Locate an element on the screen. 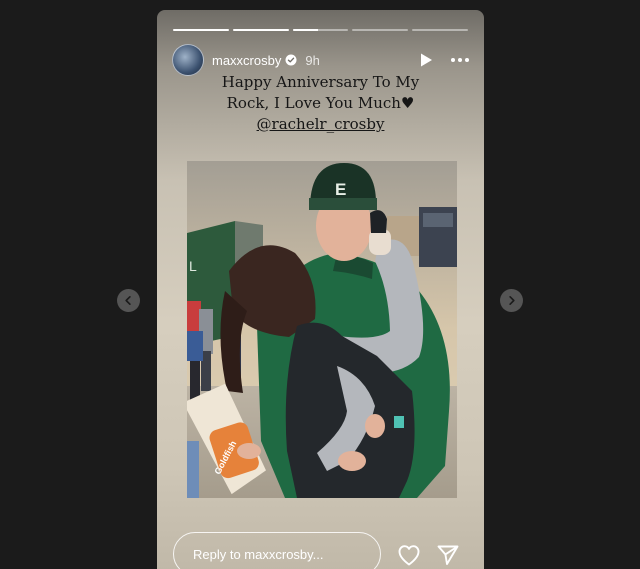  previous-story-button is located at coordinates (128, 300).